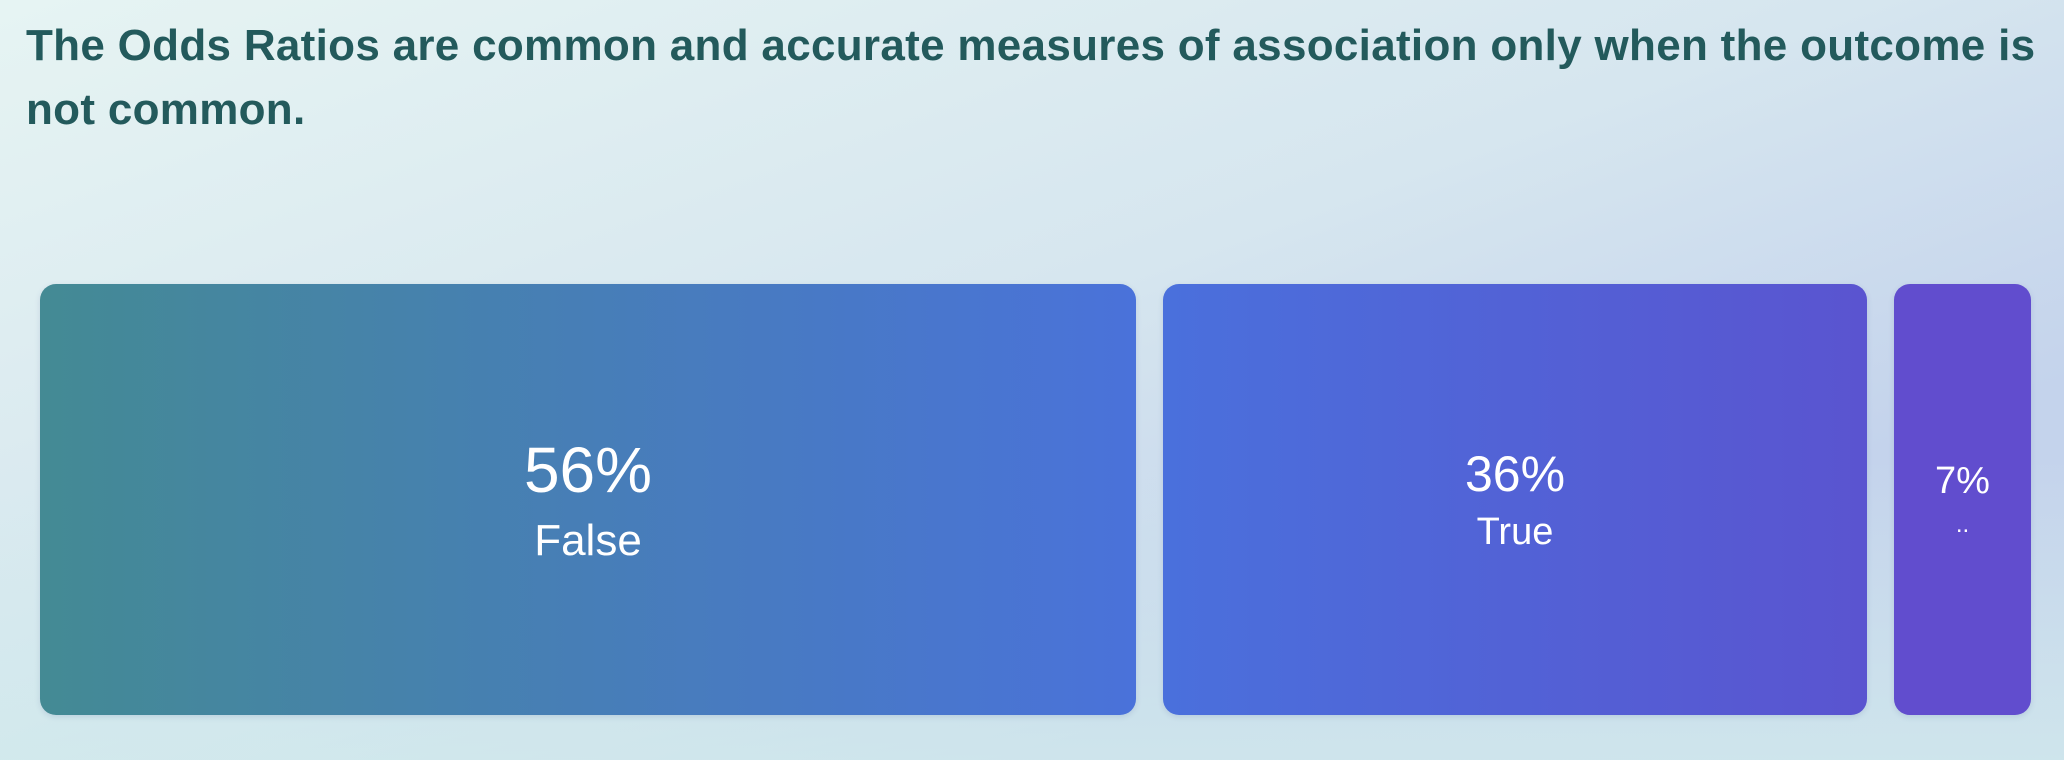  What do you see at coordinates (1515, 531) in the screenshot?
I see `bar-category-label: True` at bounding box center [1515, 531].